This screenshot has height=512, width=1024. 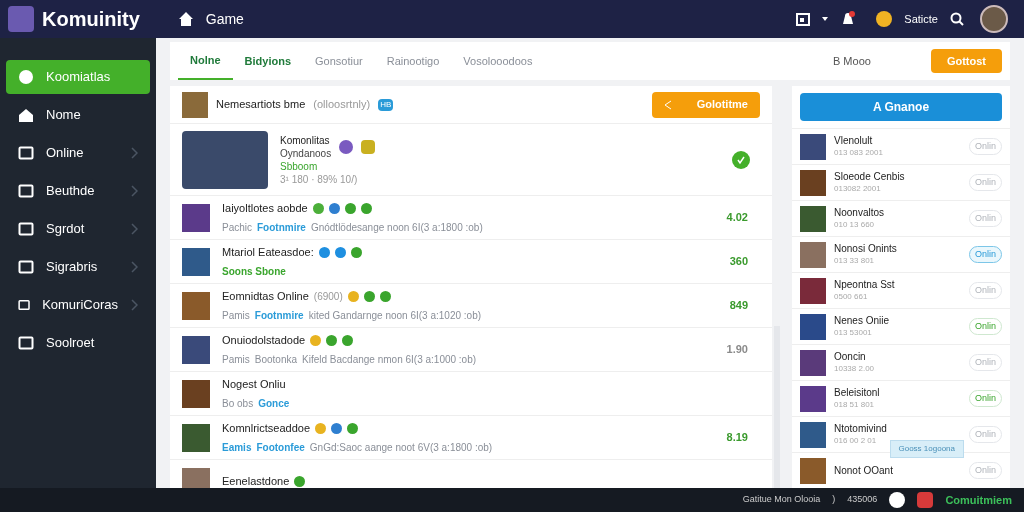 I want to click on primary-button: A Gnanoe, so click(x=901, y=107).